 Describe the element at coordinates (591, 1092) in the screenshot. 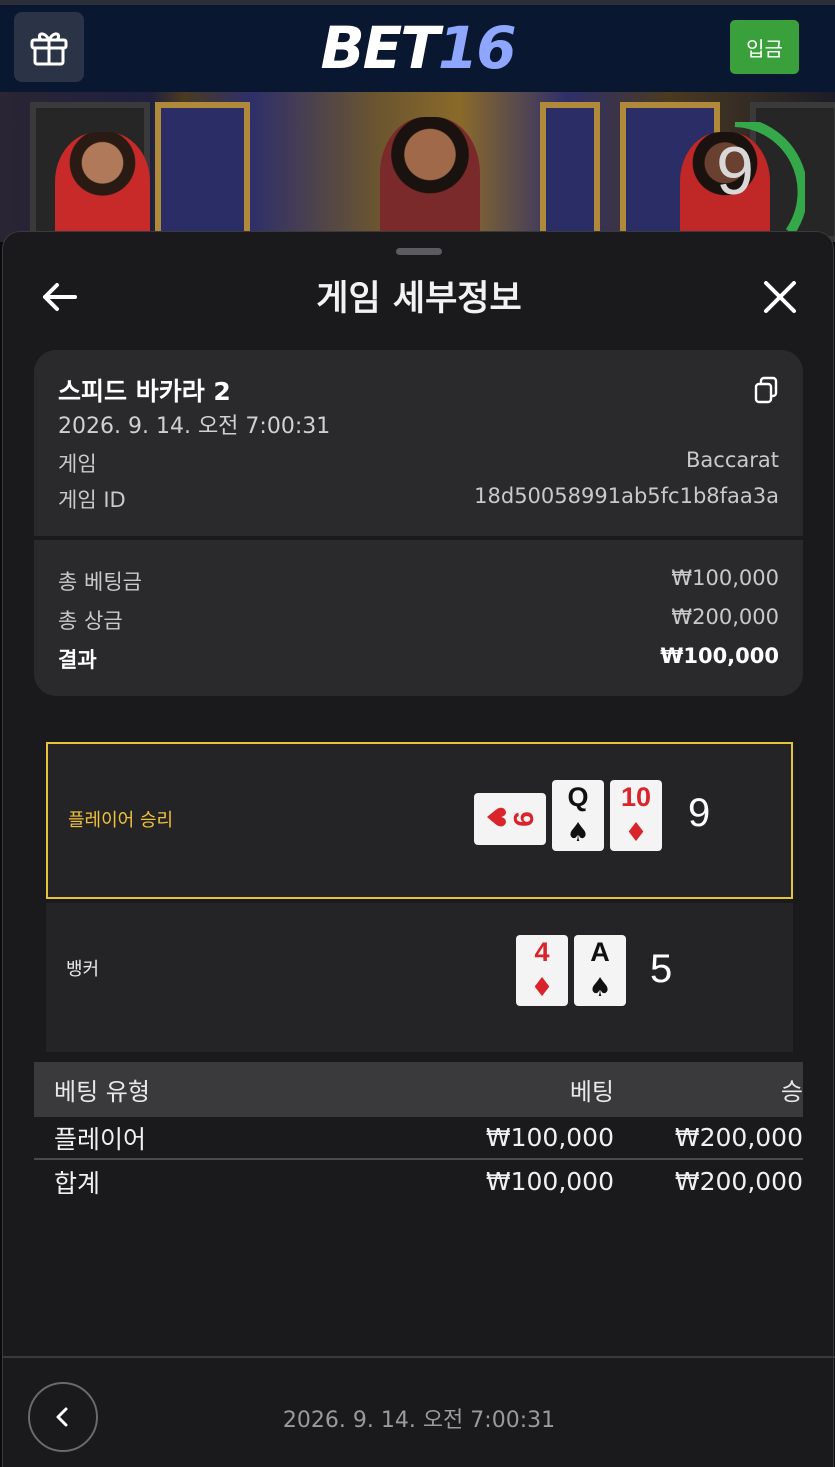

I see `header-bet: 베팅` at that location.